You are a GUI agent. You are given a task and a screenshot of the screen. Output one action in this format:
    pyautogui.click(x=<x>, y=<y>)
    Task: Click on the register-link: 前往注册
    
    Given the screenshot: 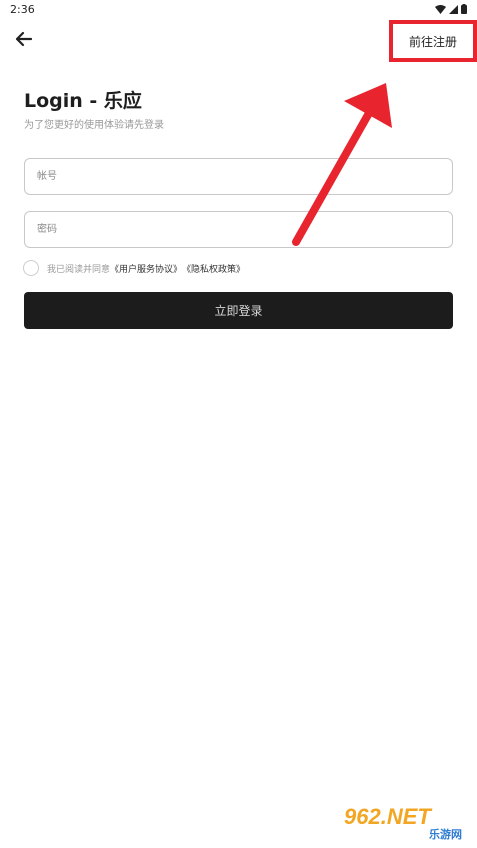 What is the action you would take?
    pyautogui.click(x=433, y=41)
    